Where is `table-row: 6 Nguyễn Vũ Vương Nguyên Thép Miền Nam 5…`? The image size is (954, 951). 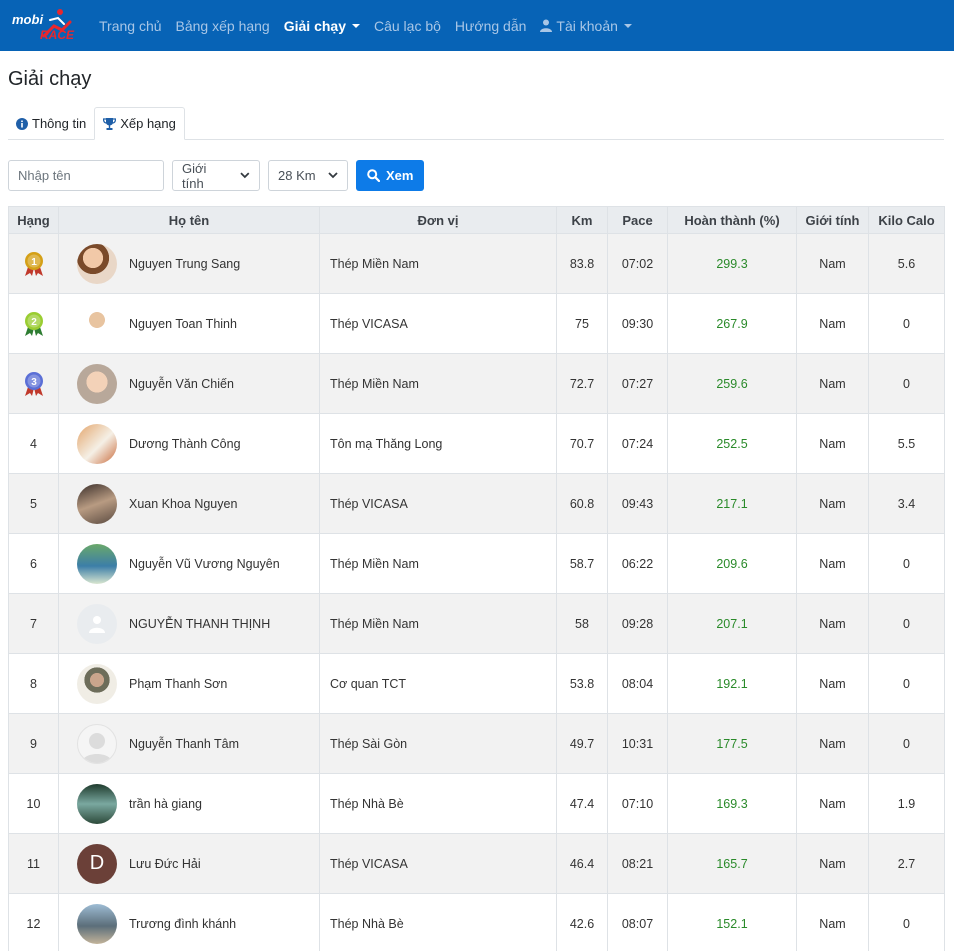
table-row: 6 Nguyễn Vũ Vương Nguyên Thép Miền Nam 5… is located at coordinates (476, 563).